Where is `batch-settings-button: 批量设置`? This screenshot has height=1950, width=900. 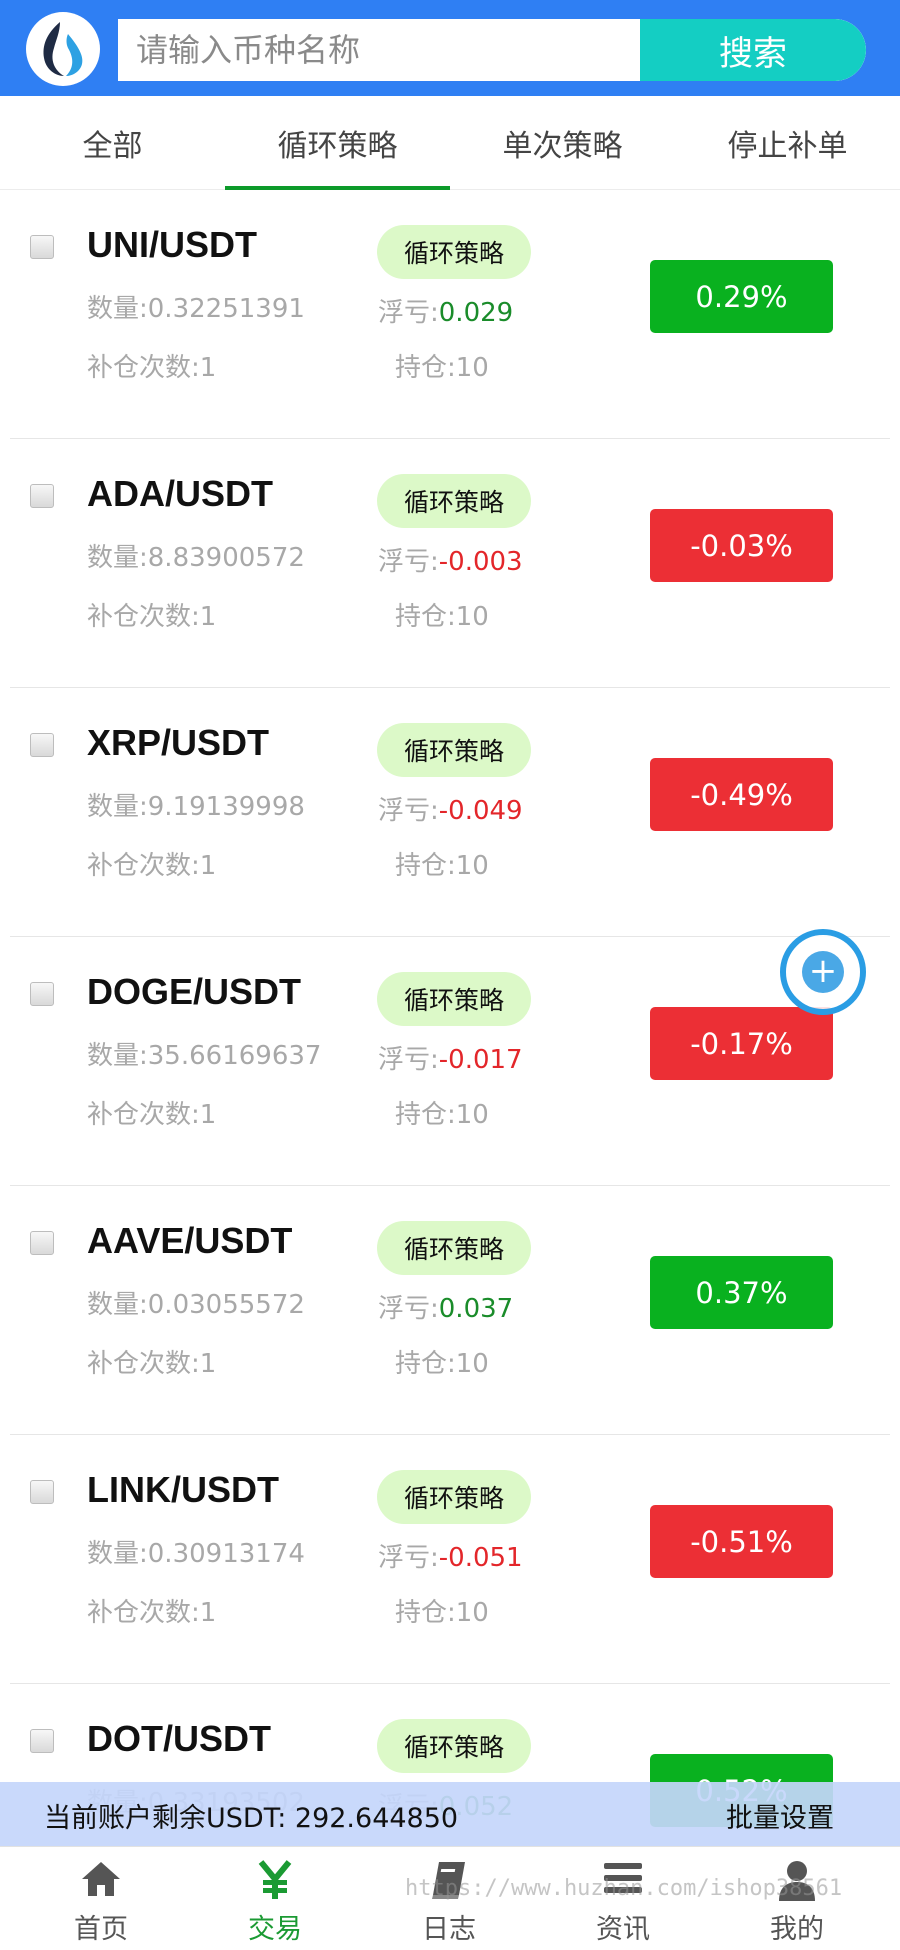
batch-settings-button: 批量设置 is located at coordinates (780, 1815).